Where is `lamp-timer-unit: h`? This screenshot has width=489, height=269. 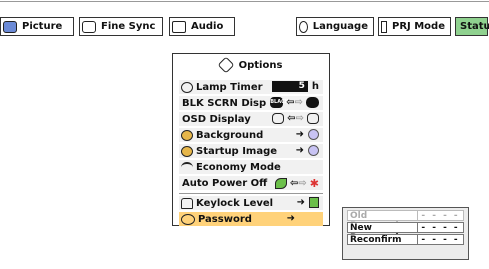 lamp-timer-unit: h is located at coordinates (315, 86).